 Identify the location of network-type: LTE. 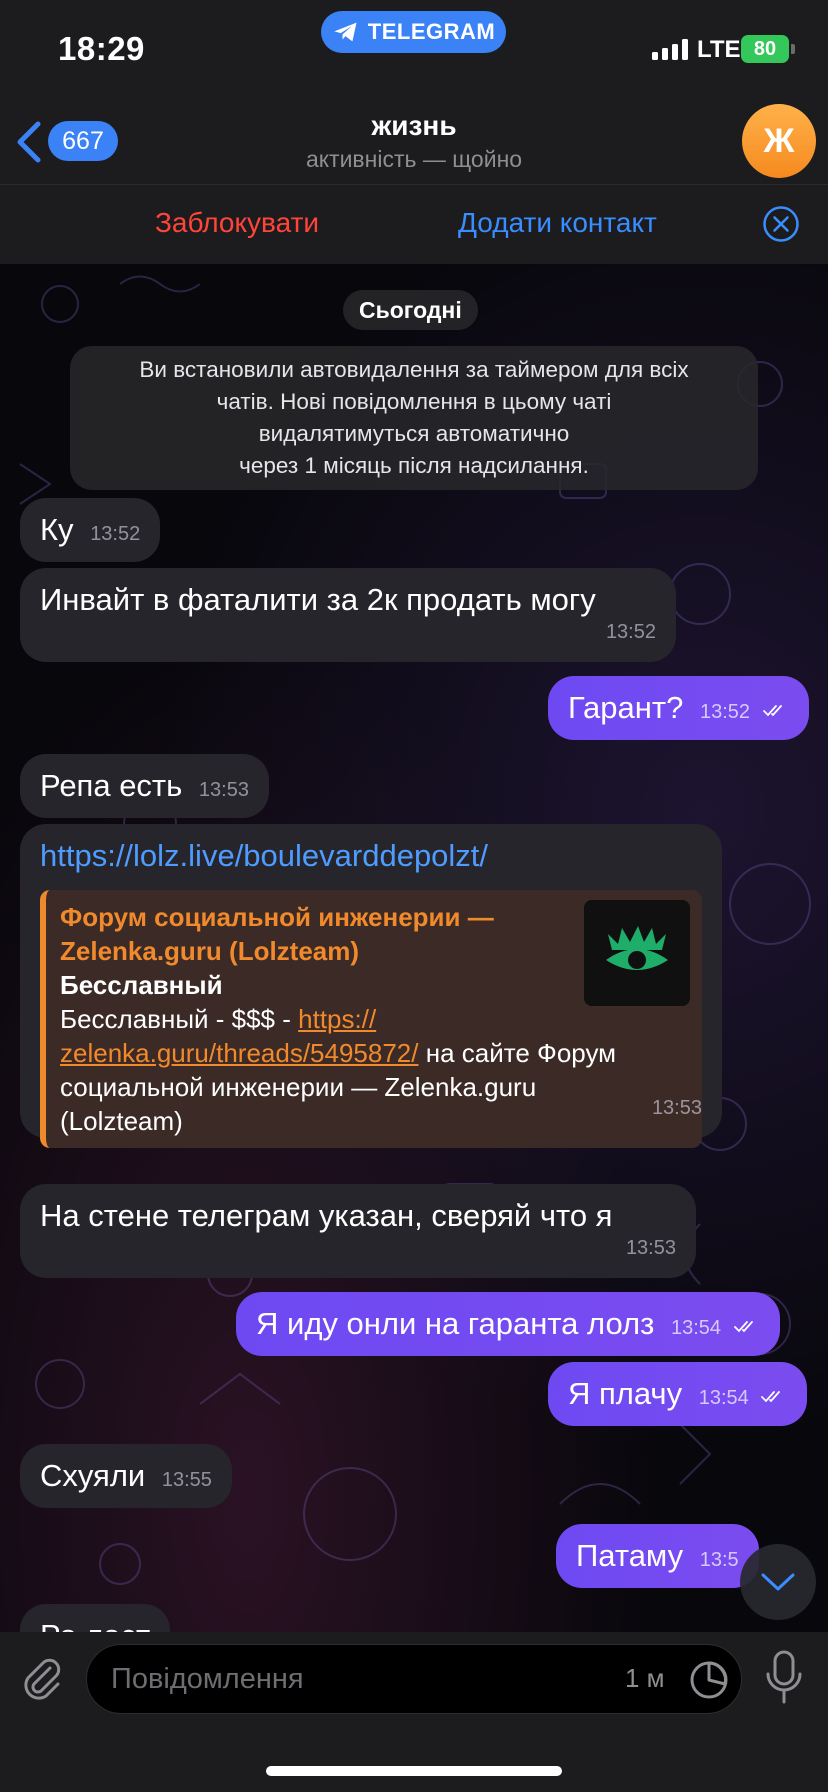
(719, 49).